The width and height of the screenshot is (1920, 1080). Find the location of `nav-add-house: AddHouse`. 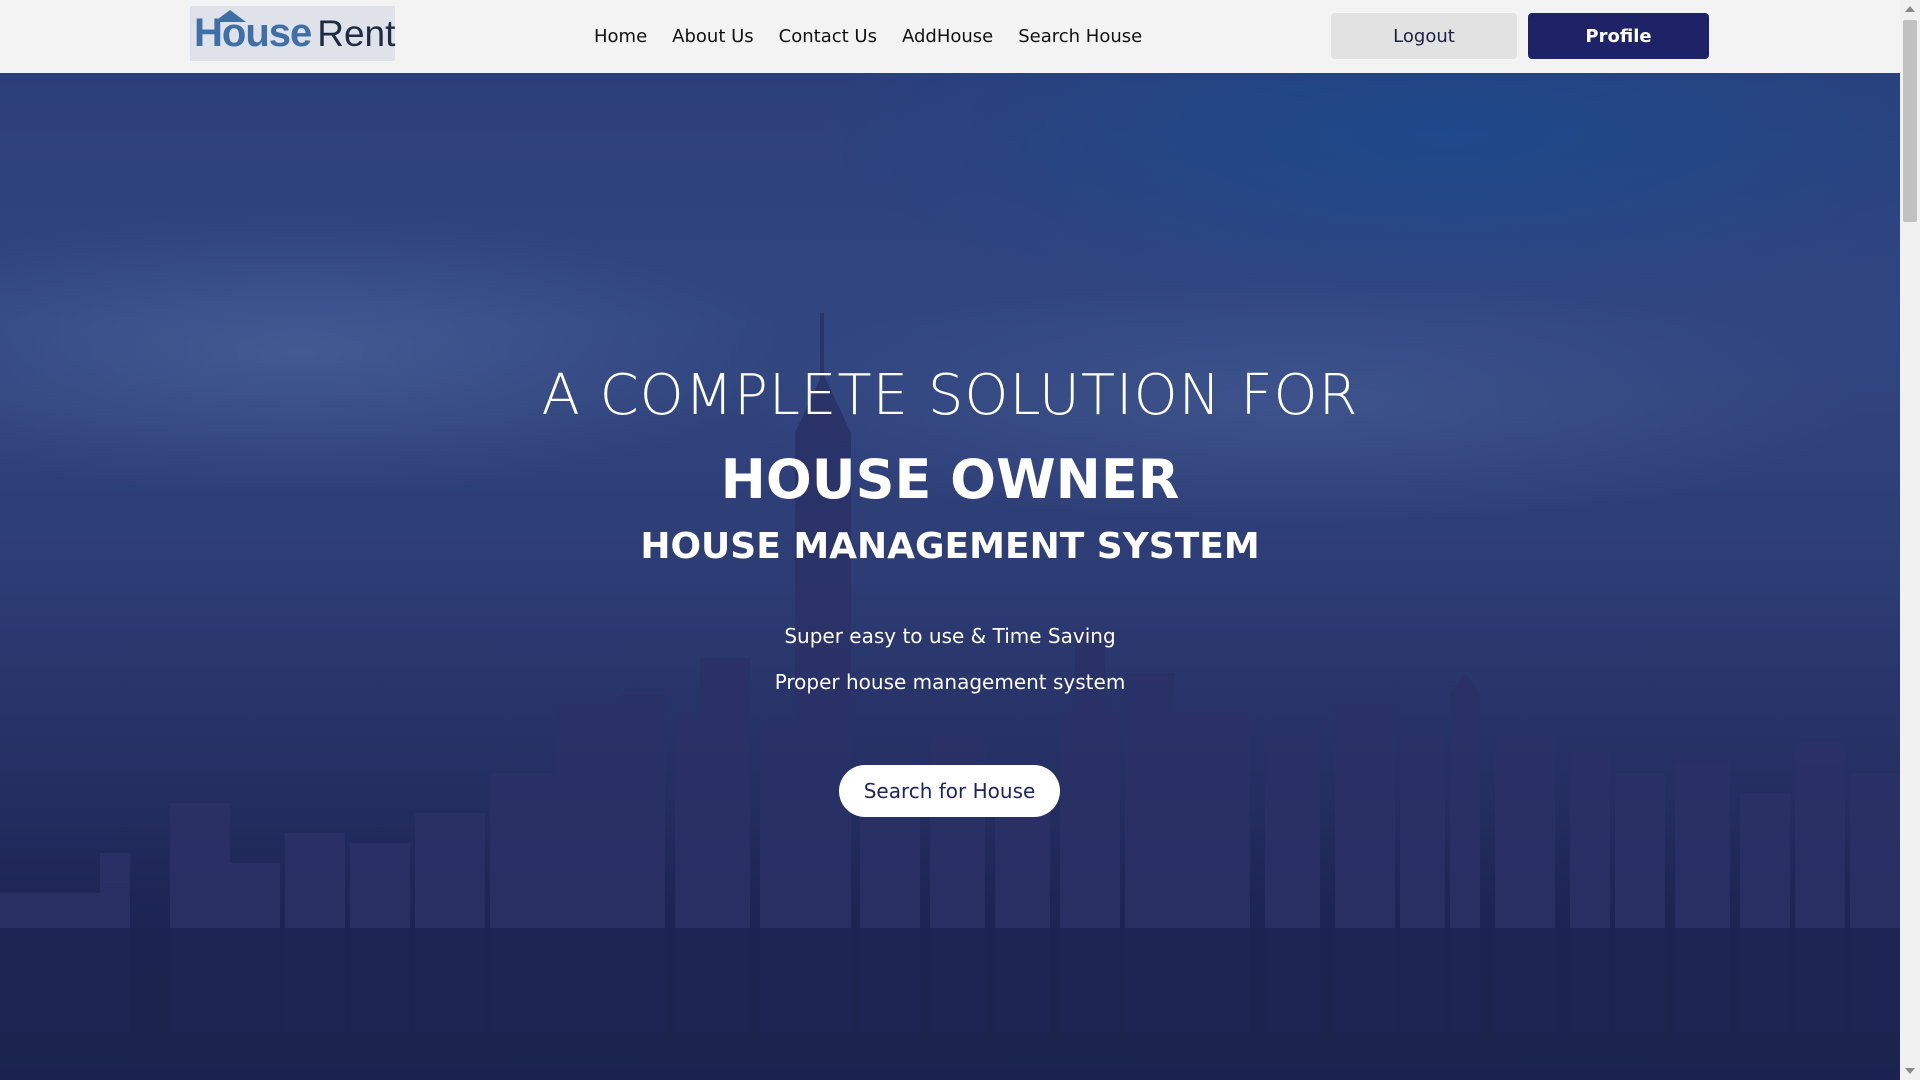

nav-add-house: AddHouse is located at coordinates (947, 36).